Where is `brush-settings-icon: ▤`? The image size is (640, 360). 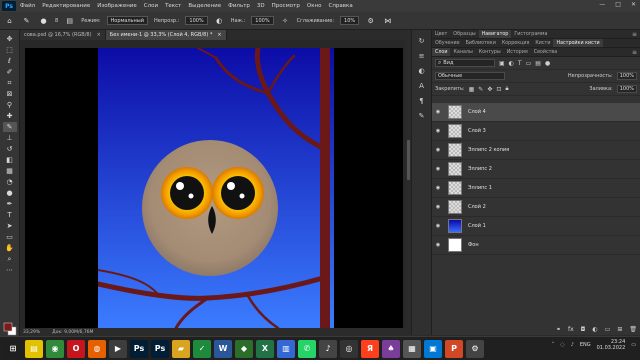
brush-settings-icon: ▤ is located at coordinates (69, 20).